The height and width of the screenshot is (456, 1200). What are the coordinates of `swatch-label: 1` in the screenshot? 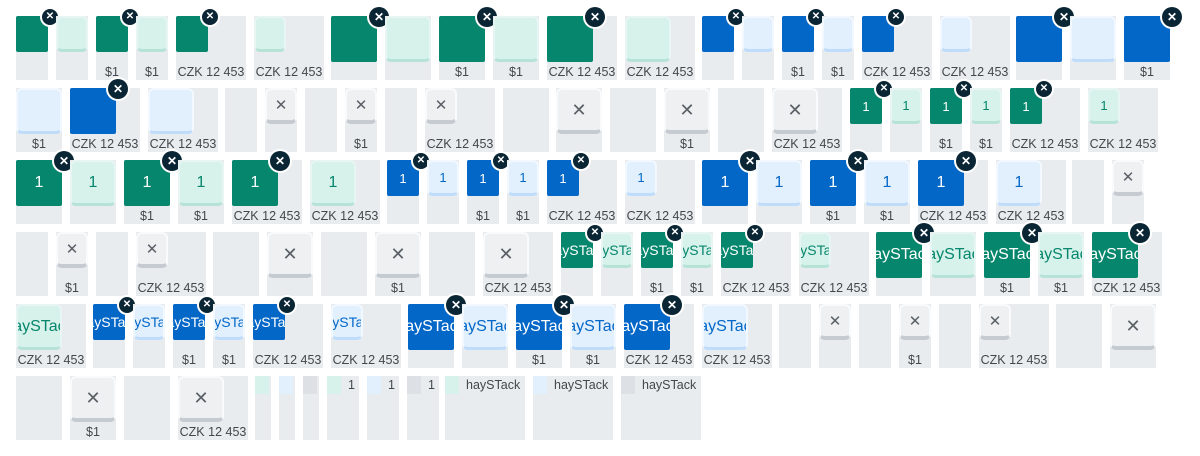 It's located at (431, 385).